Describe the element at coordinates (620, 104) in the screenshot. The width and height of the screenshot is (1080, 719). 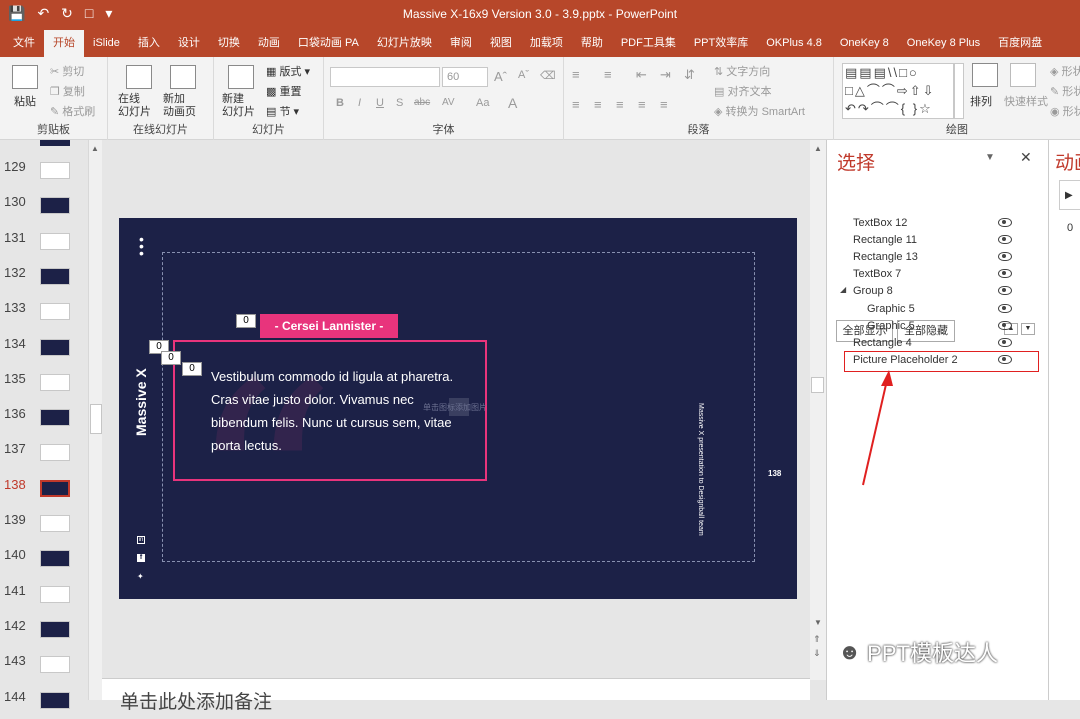
I see `align-right-icon: ≡` at that location.